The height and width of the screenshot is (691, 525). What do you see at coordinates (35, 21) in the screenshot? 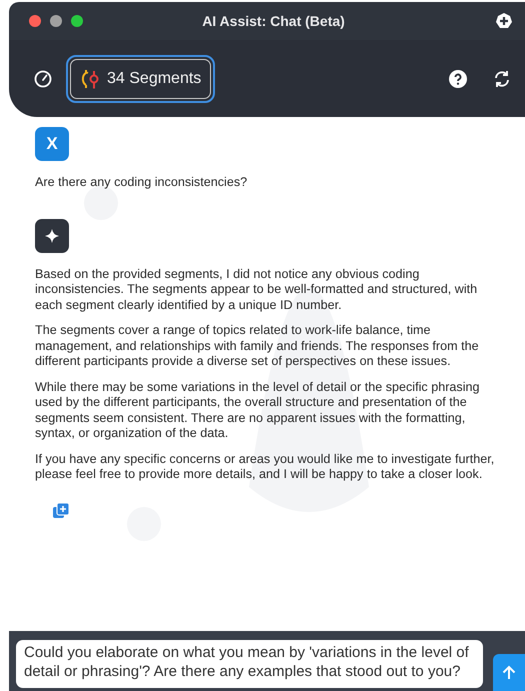
I see `close-button` at bounding box center [35, 21].